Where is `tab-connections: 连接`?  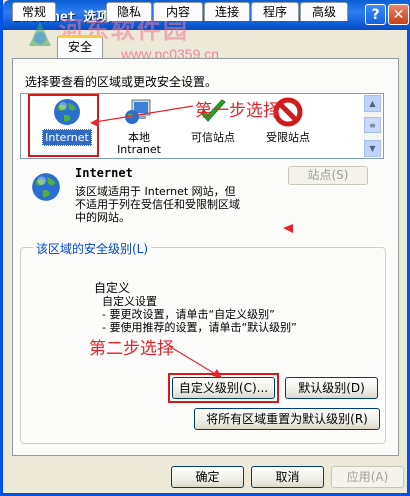 tab-connections: 连接 is located at coordinates (227, 11).